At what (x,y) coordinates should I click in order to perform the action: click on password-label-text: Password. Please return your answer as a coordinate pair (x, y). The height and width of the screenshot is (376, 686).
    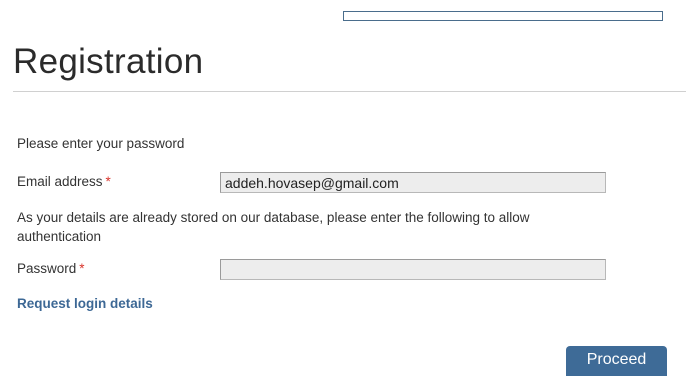
    Looking at the image, I should click on (47, 268).